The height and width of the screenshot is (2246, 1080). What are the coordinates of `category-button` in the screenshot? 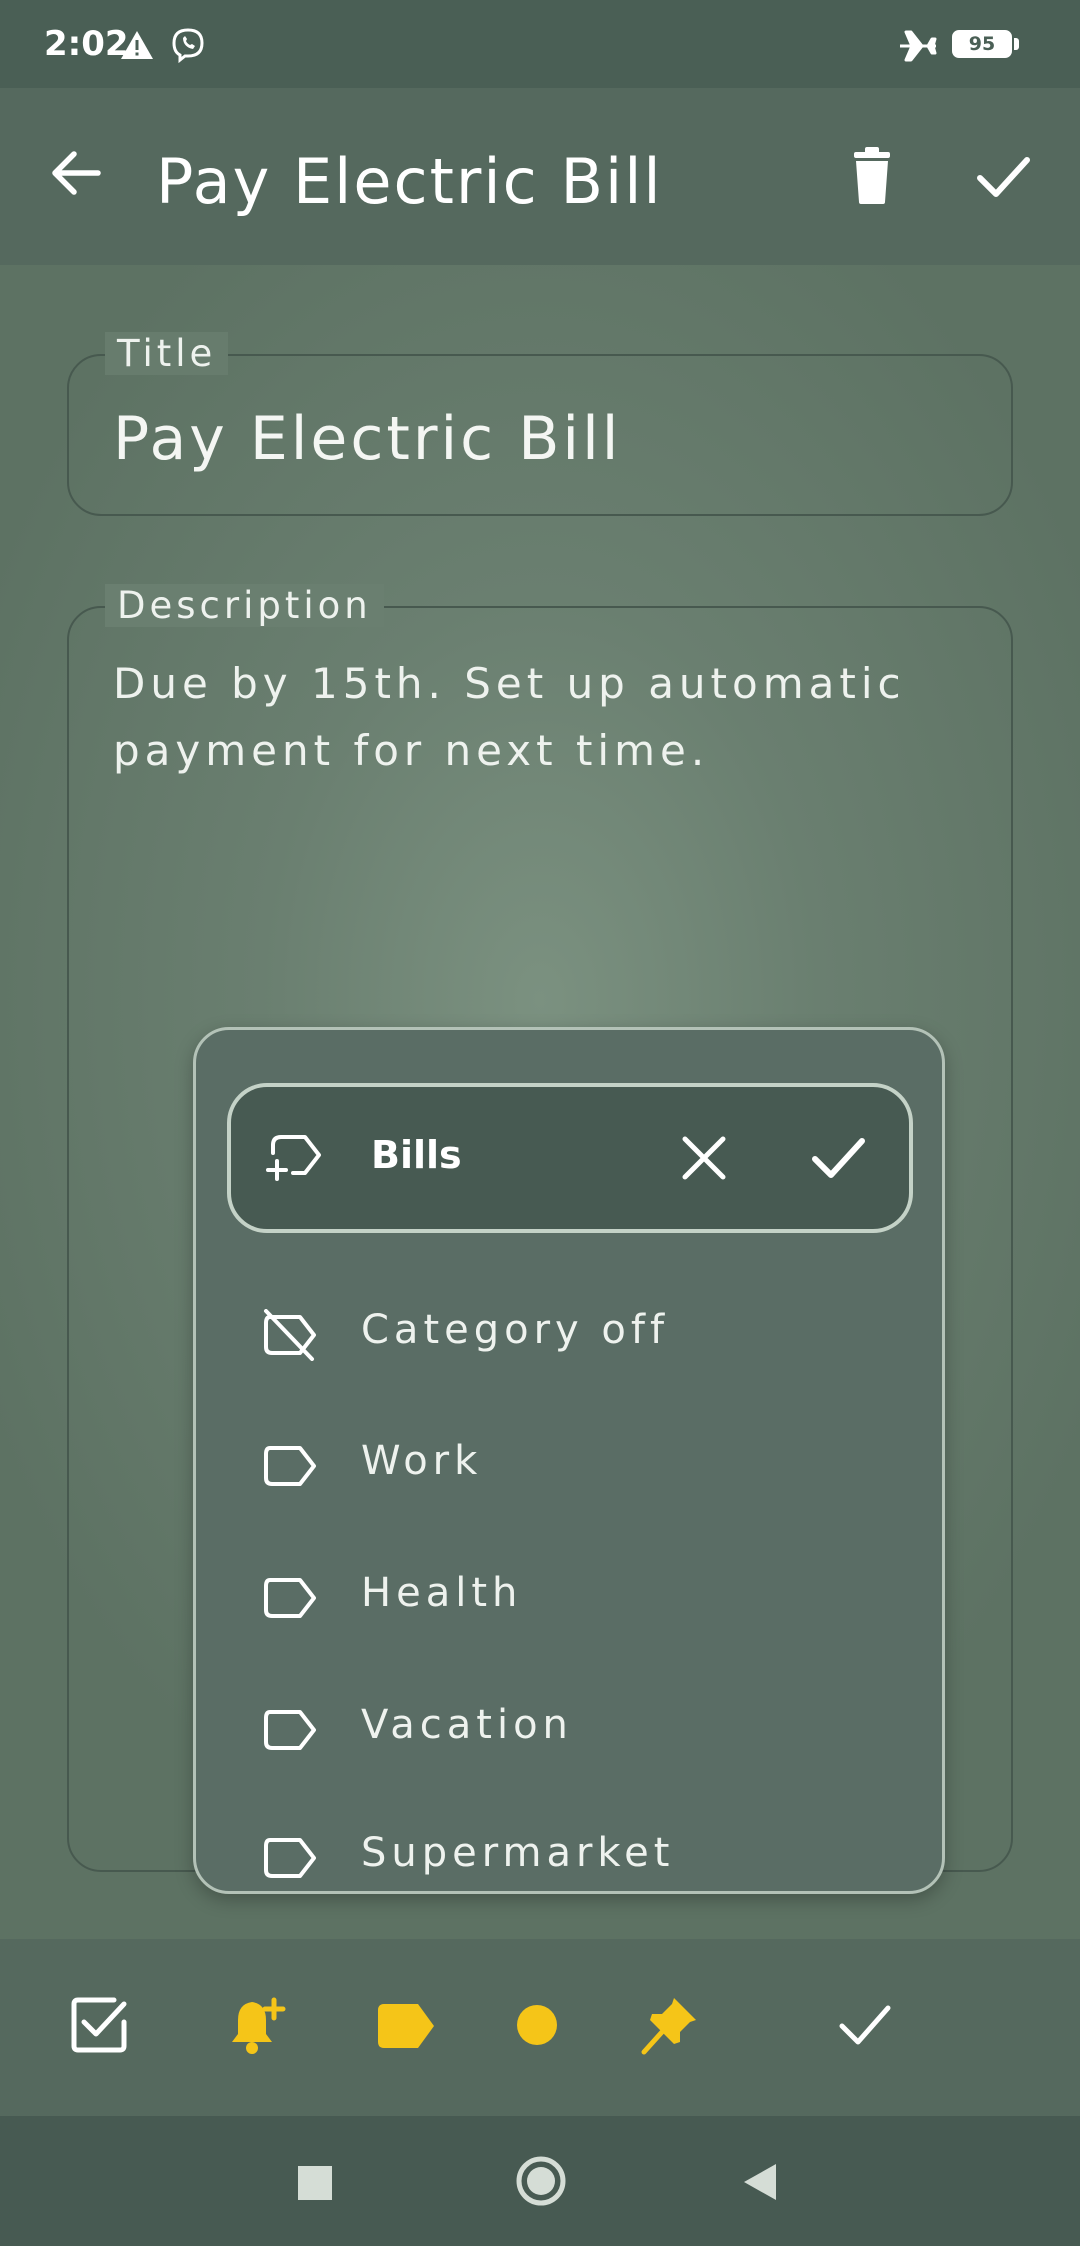 It's located at (407, 2022).